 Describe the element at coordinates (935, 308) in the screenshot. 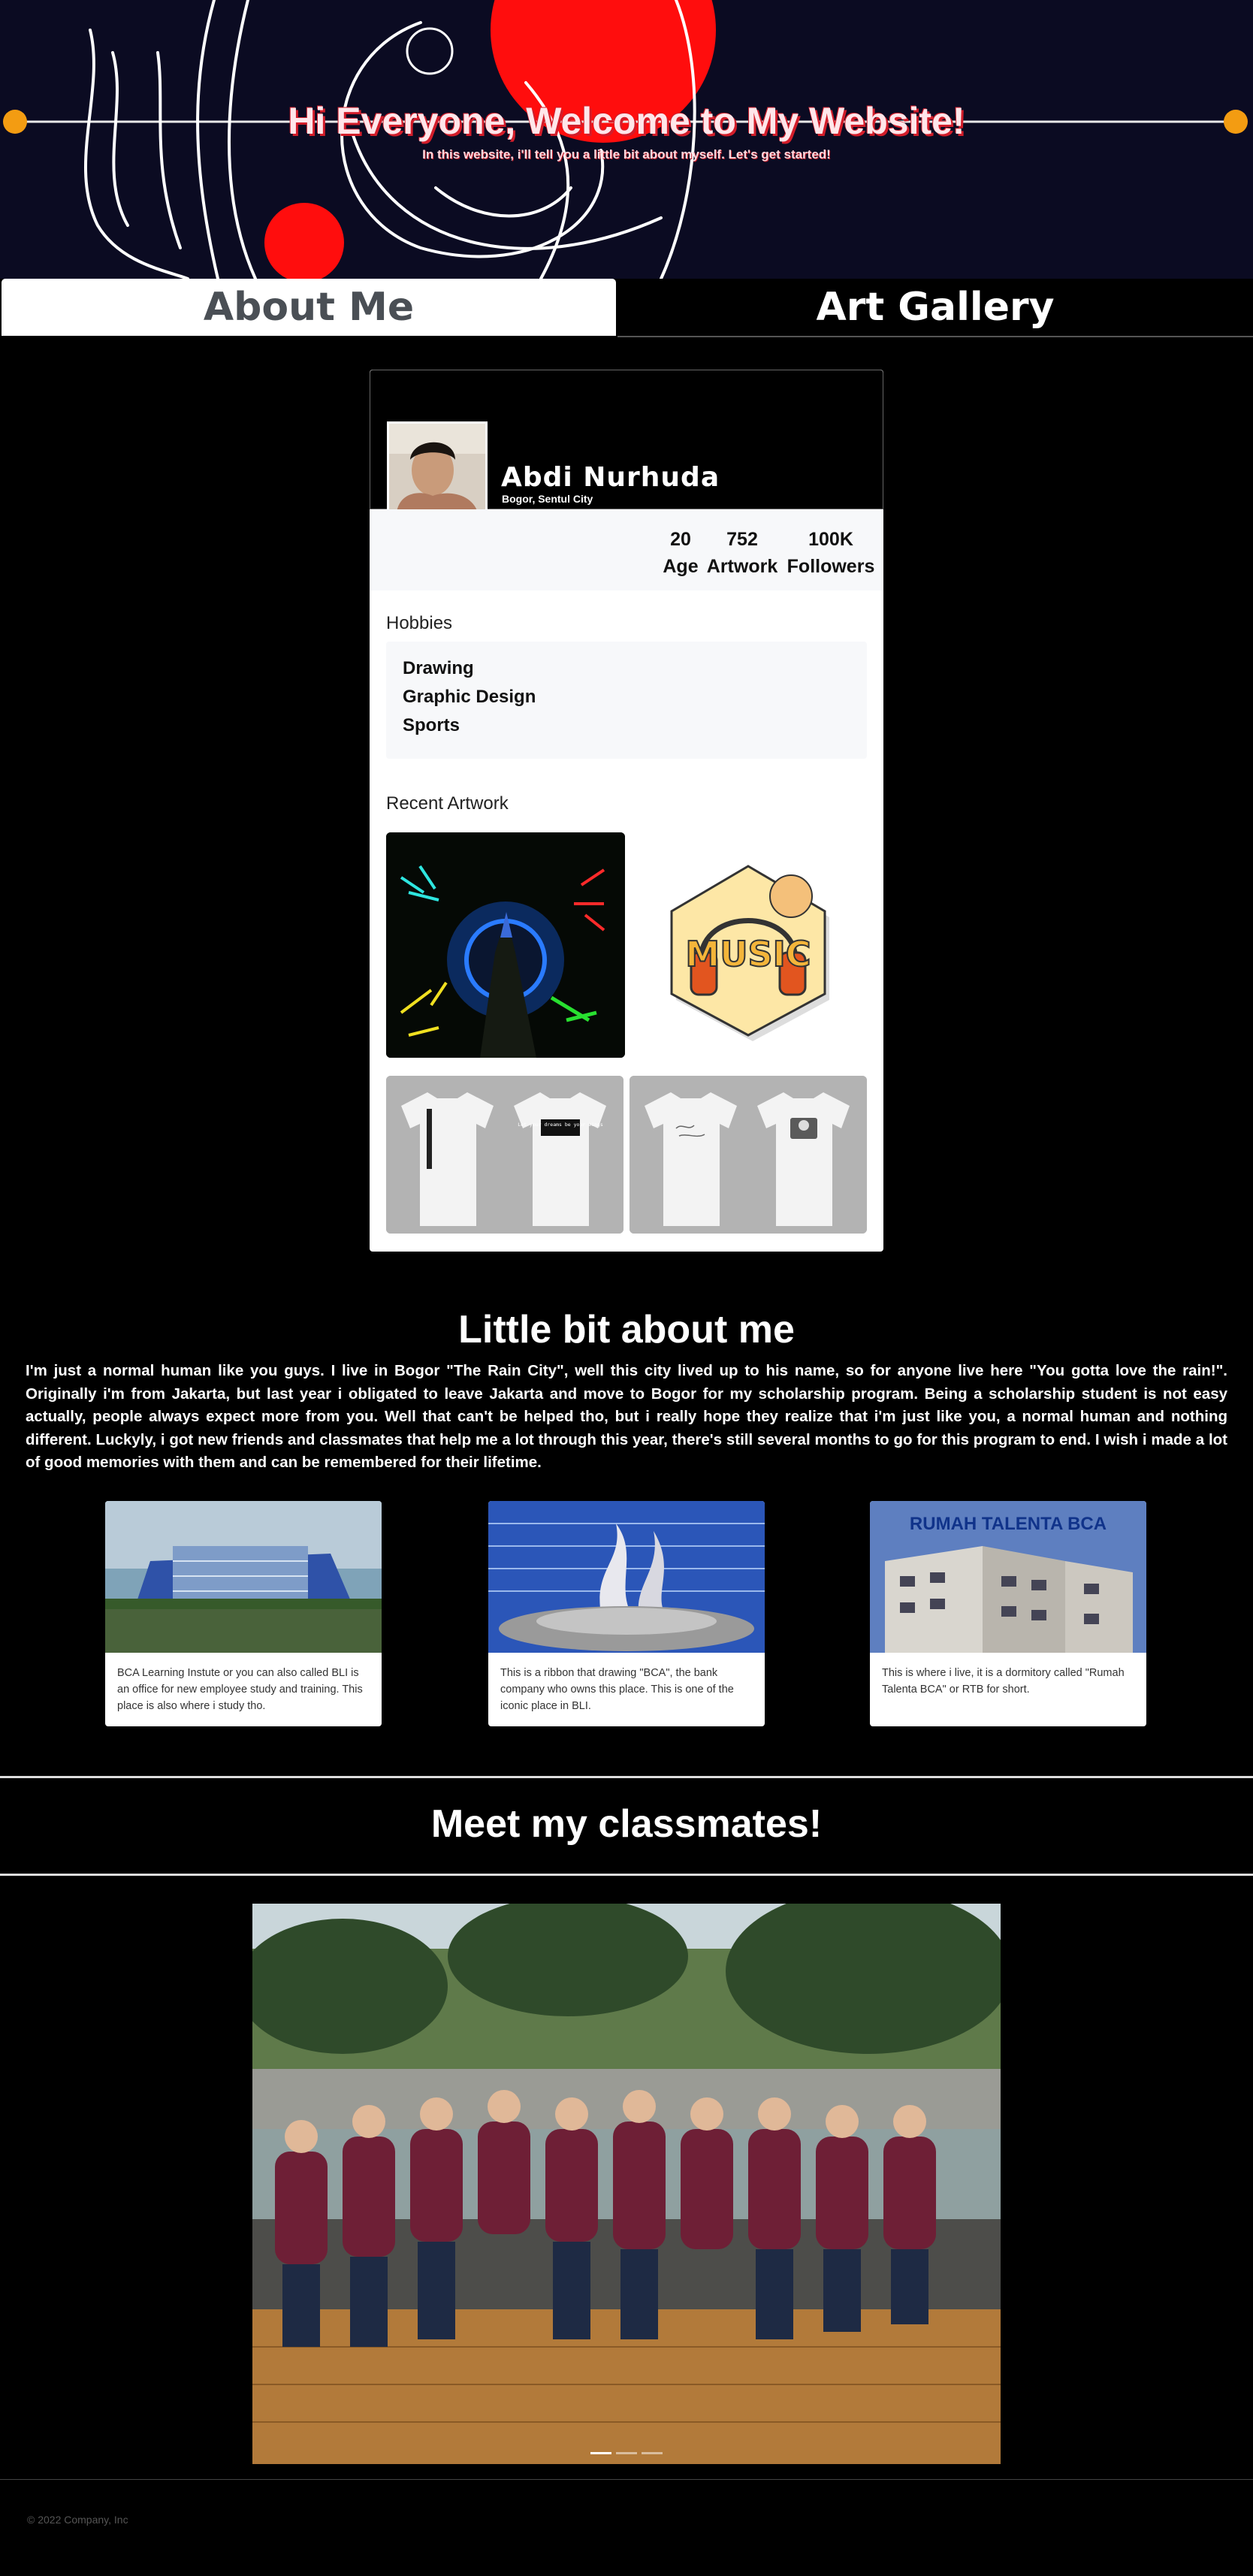

I see `tab-art-gallery: Art Gallery` at that location.